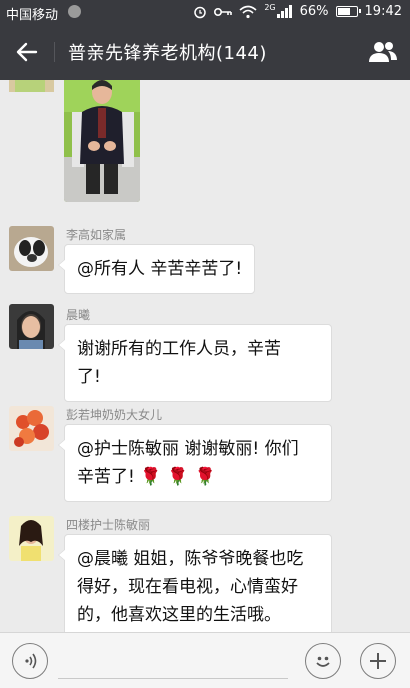 The height and width of the screenshot is (688, 410). What do you see at coordinates (102, 141) in the screenshot?
I see `elderly-woman-photo` at bounding box center [102, 141].